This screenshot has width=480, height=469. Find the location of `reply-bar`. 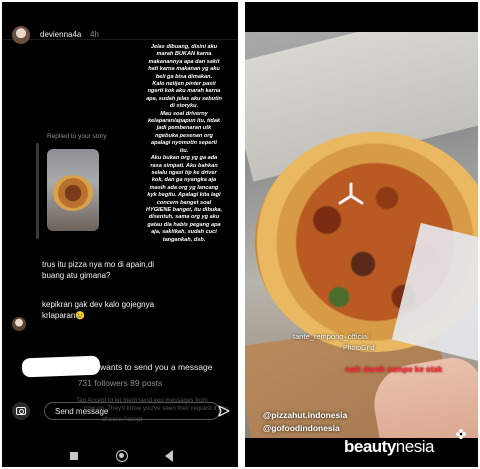

reply-bar is located at coordinates (37, 191).